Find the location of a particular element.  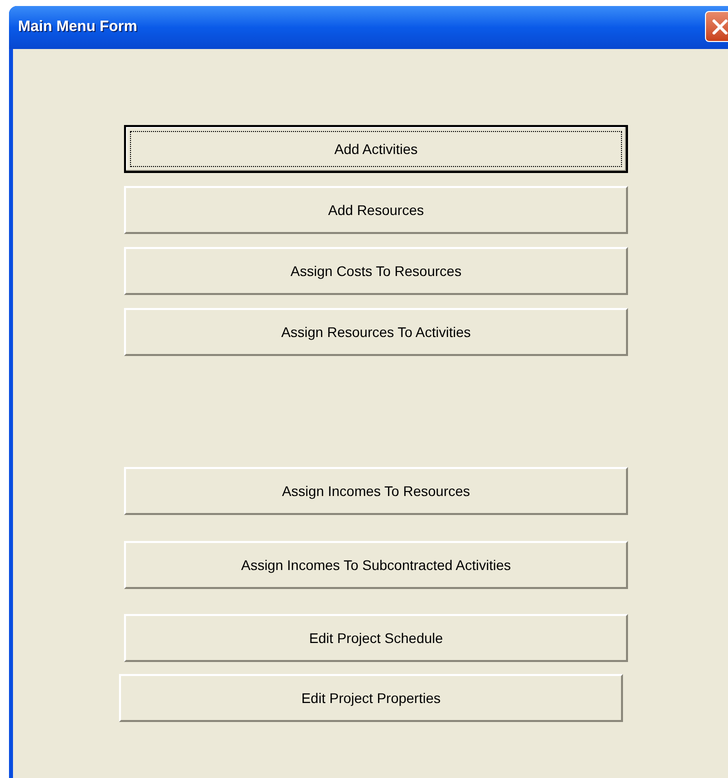

menu-button: Assign Incomes To Resources is located at coordinates (376, 491).